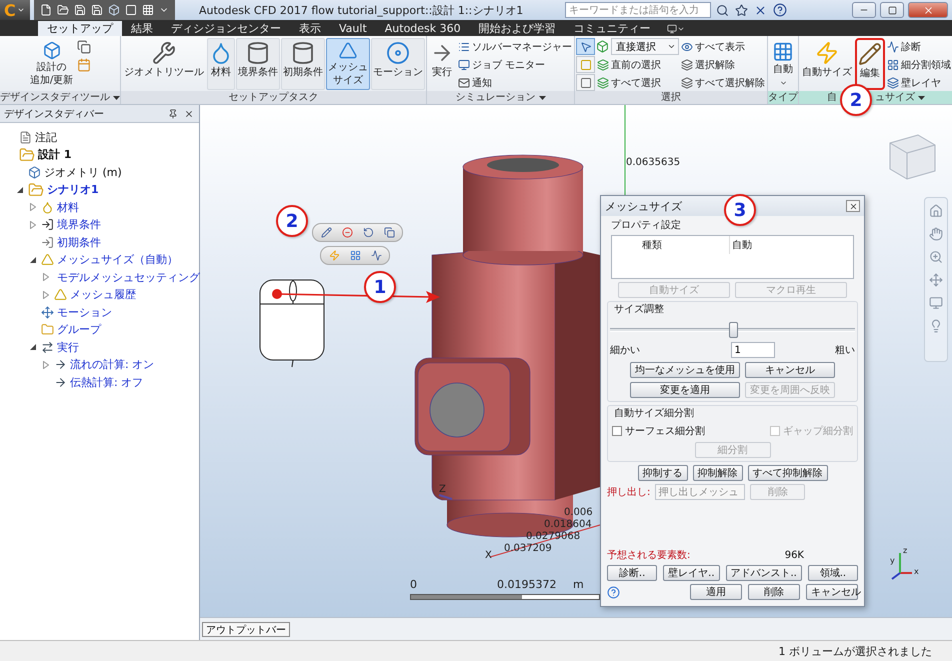  I want to click on application-menu-button: C, so click(15, 10).